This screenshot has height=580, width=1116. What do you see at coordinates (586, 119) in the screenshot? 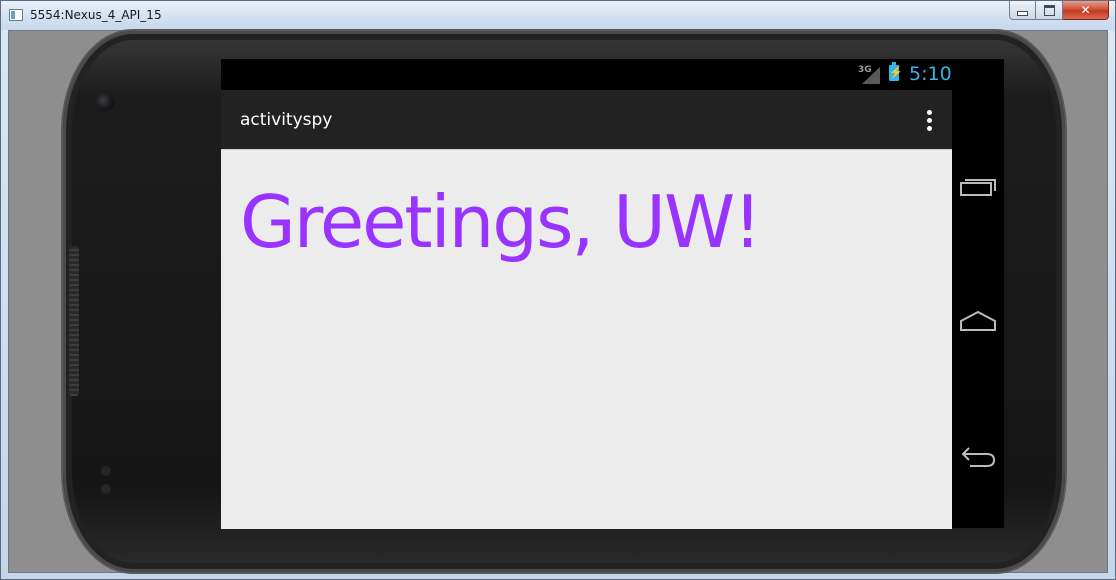
I see `action-bar: activityspy` at bounding box center [586, 119].